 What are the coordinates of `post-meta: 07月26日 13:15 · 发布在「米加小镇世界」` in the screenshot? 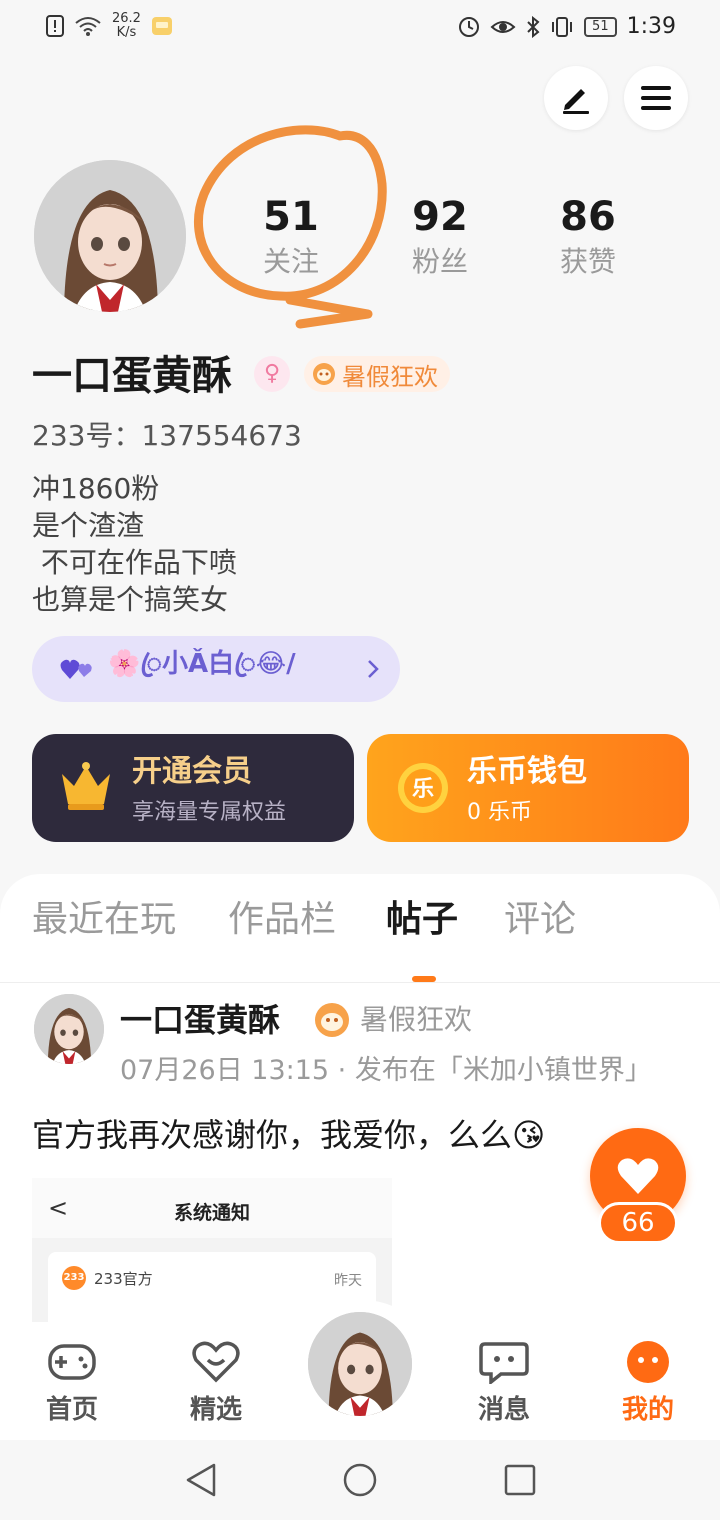 It's located at (386, 1071).